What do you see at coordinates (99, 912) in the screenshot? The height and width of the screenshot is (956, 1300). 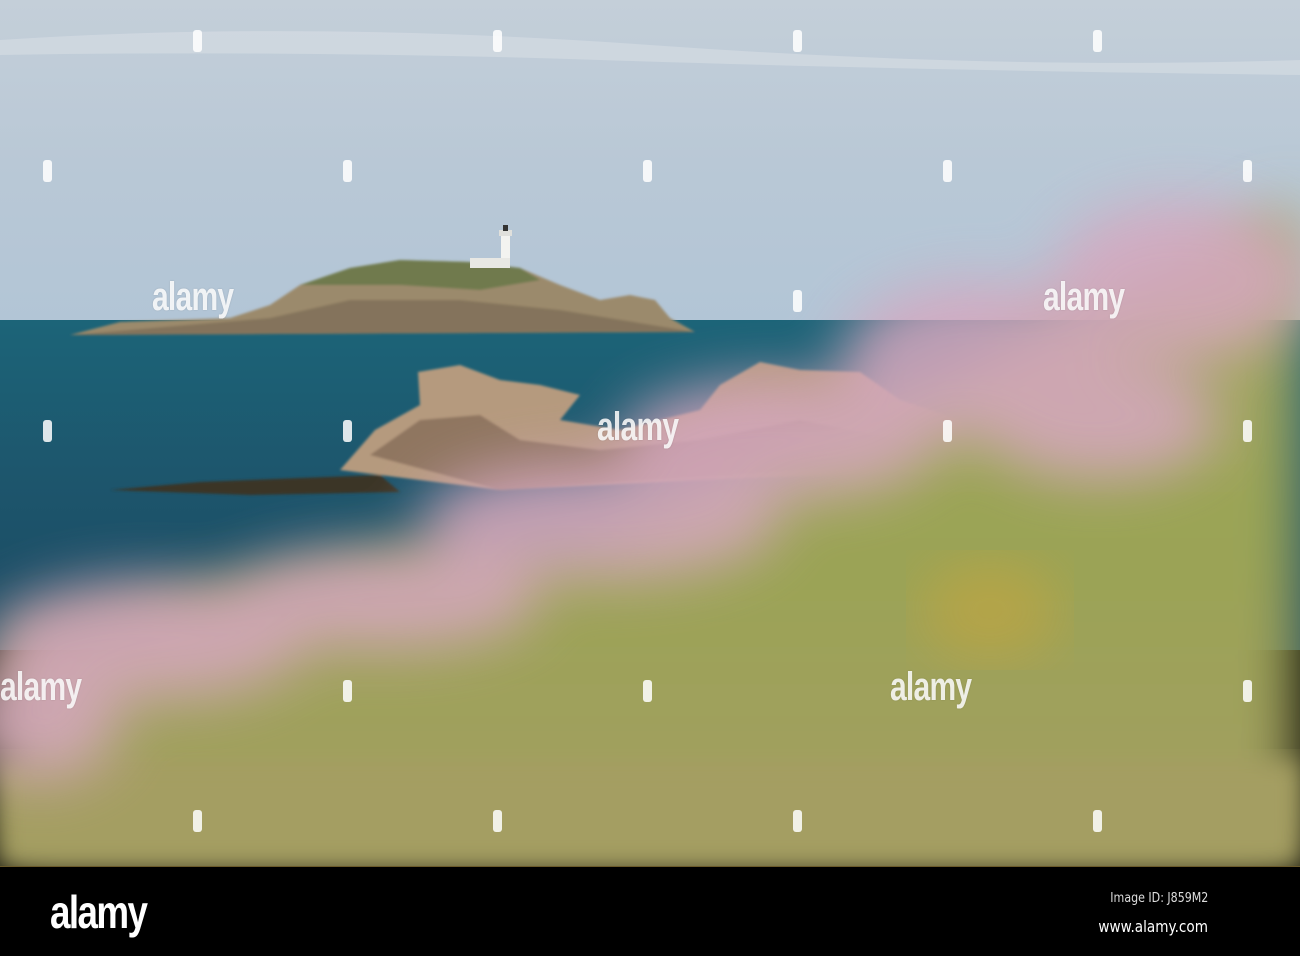 I see `alamy-logo: alamy` at bounding box center [99, 912].